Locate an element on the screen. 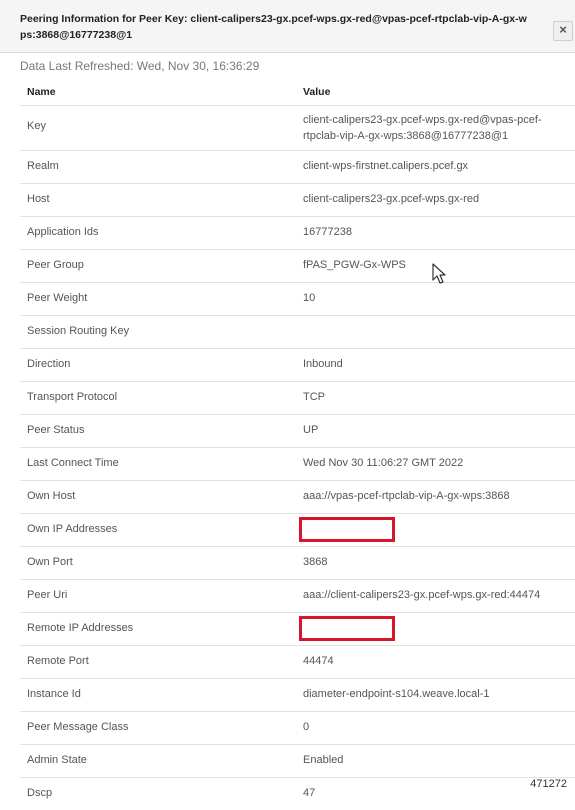  table-row: Application Ids 16777238 is located at coordinates (297, 232).